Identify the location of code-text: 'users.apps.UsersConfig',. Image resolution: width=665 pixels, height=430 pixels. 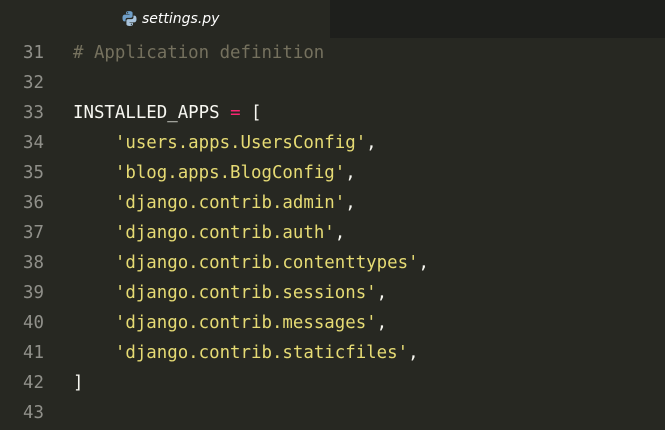
(225, 143).